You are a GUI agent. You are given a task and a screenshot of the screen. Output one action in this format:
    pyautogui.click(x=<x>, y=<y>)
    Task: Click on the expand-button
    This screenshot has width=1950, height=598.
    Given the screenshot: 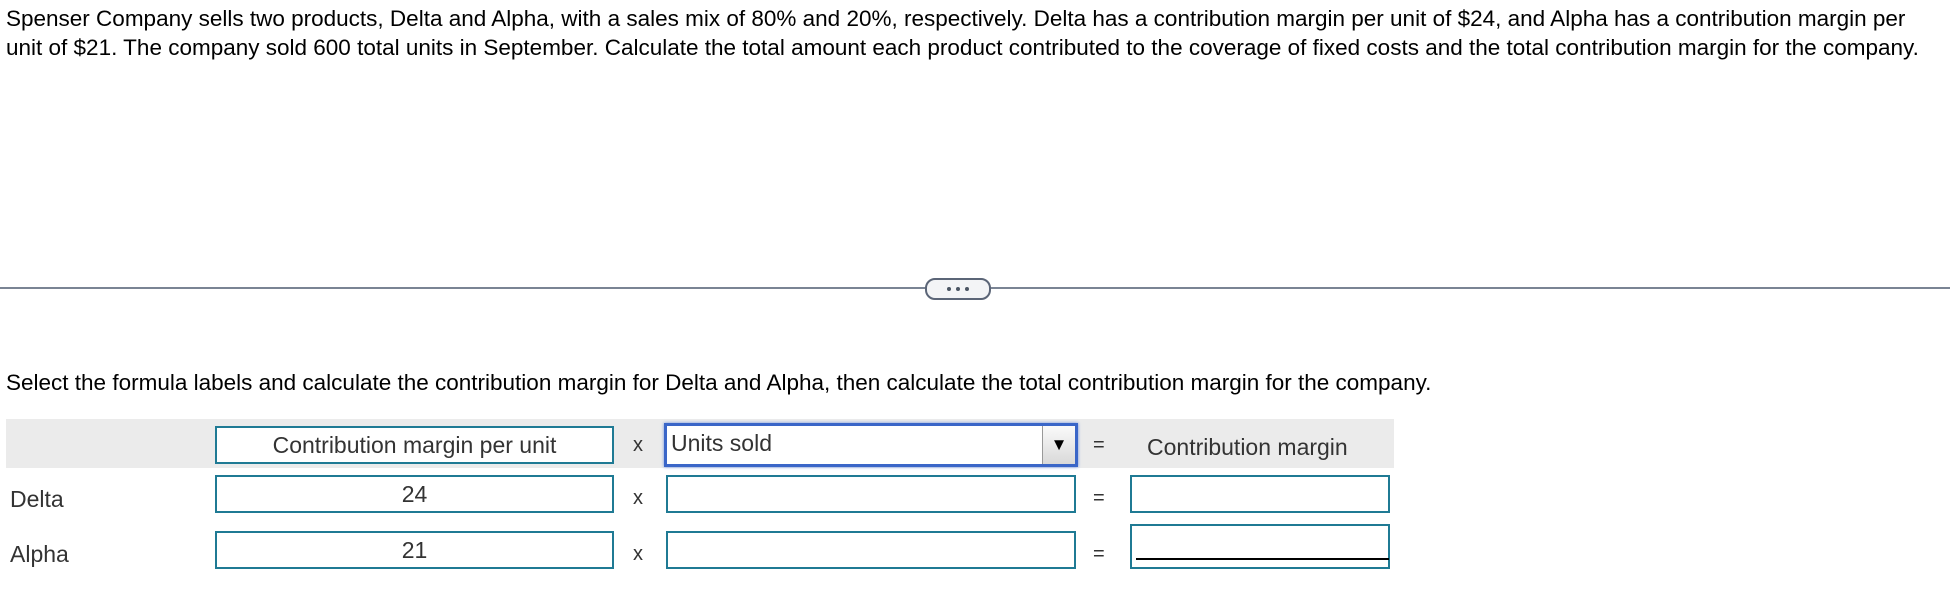 What is the action you would take?
    pyautogui.click(x=958, y=289)
    